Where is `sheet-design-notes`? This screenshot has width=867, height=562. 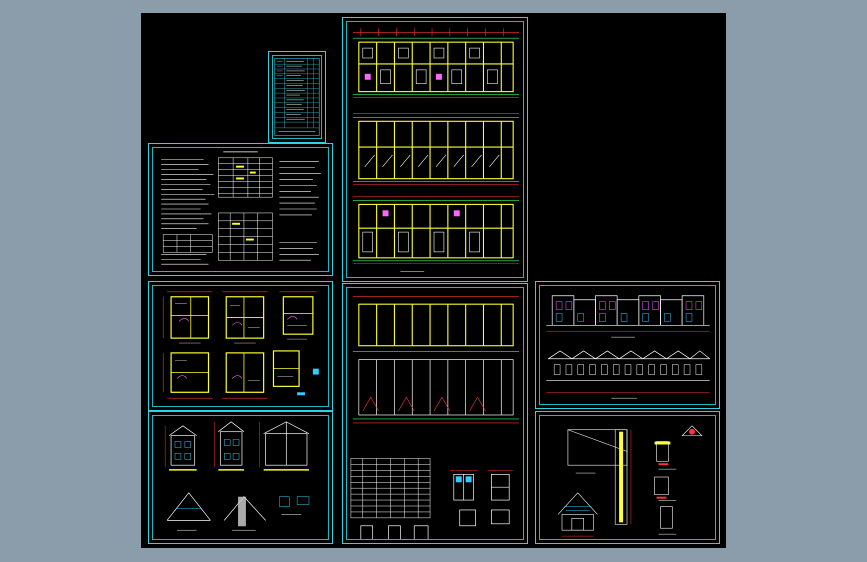 sheet-design-notes is located at coordinates (240, 209).